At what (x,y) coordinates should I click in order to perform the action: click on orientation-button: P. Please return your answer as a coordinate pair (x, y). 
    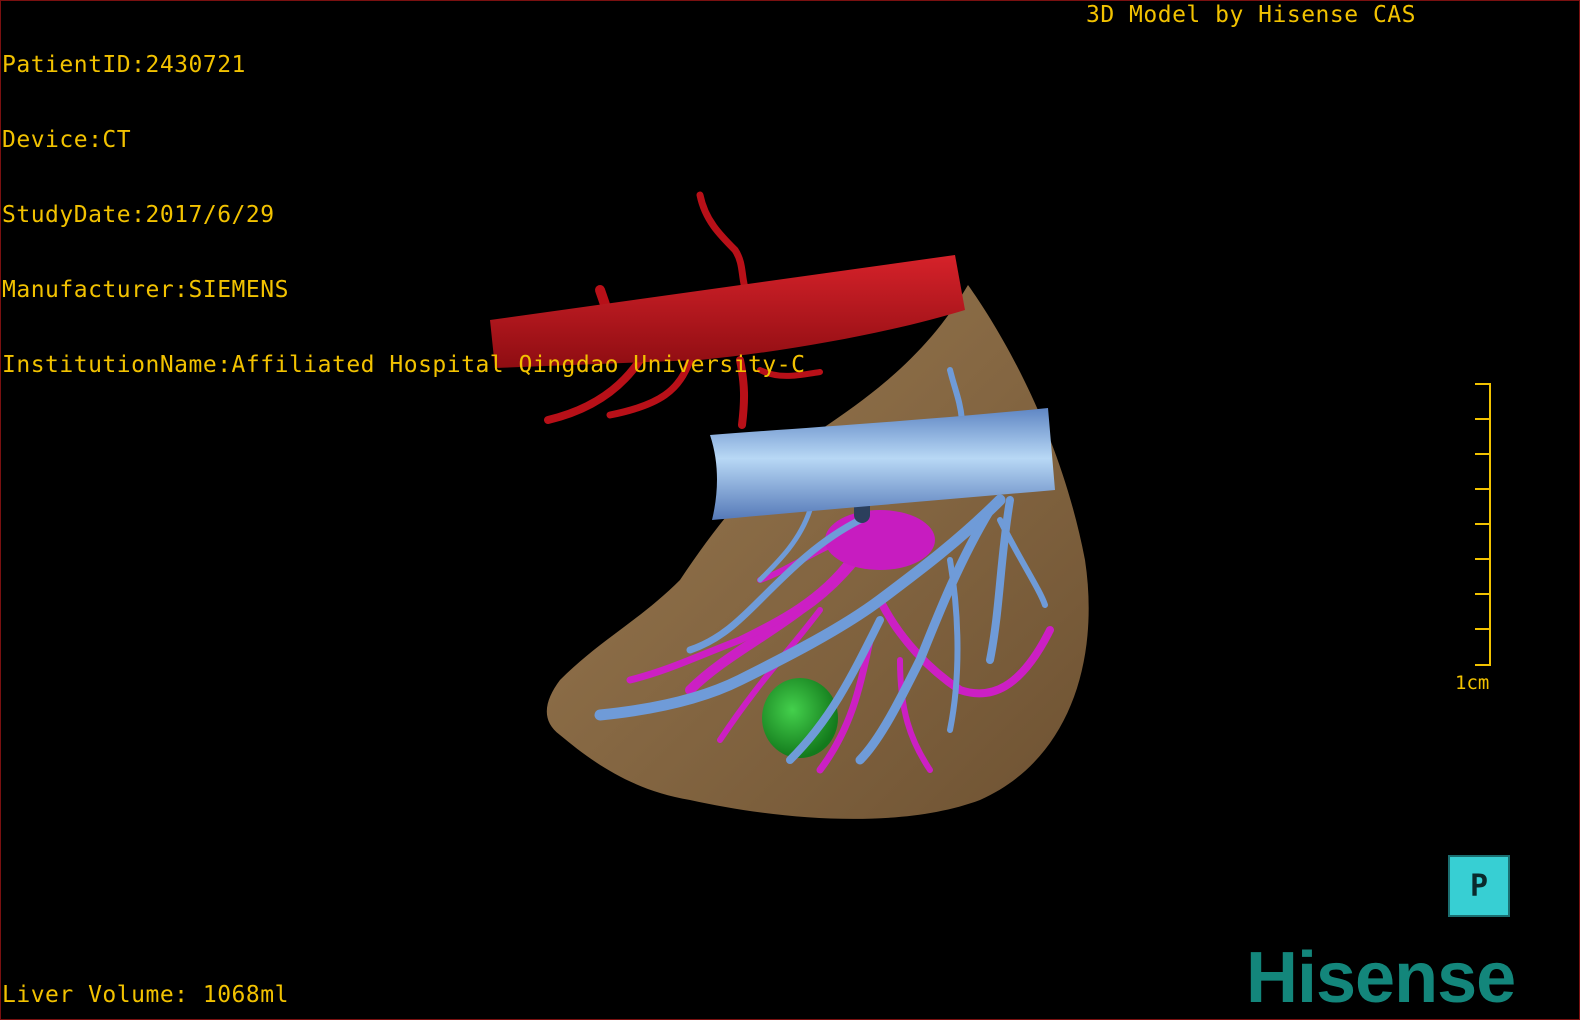
    Looking at the image, I should click on (1479, 886).